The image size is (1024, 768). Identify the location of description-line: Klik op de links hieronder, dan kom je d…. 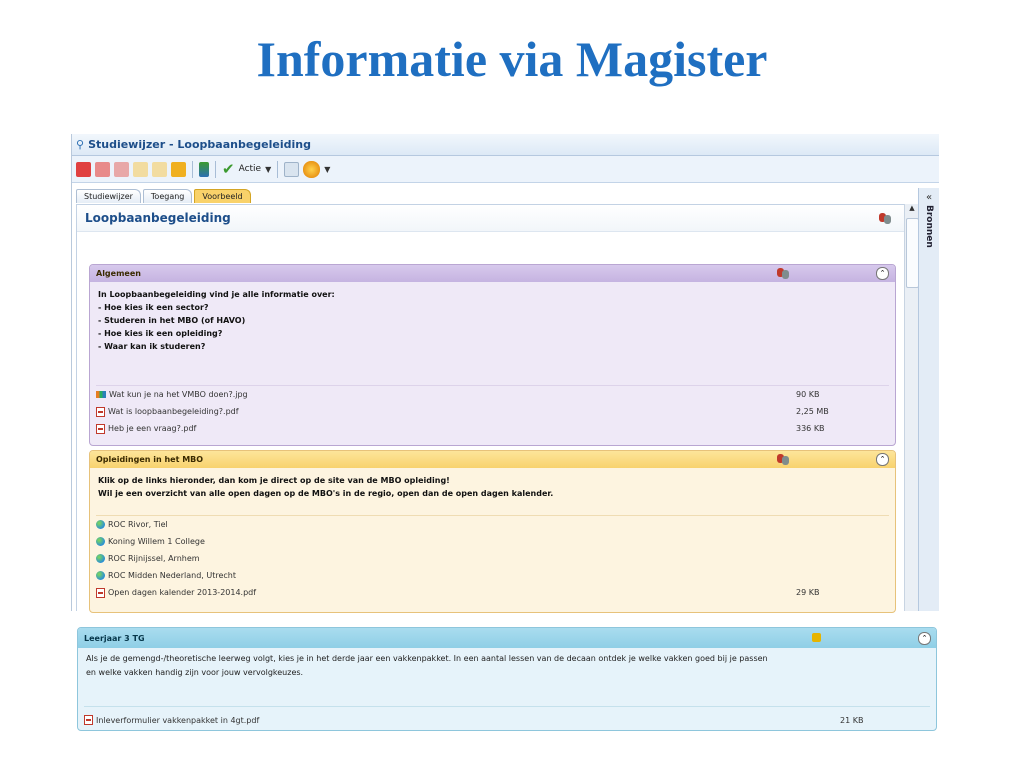
(274, 480).